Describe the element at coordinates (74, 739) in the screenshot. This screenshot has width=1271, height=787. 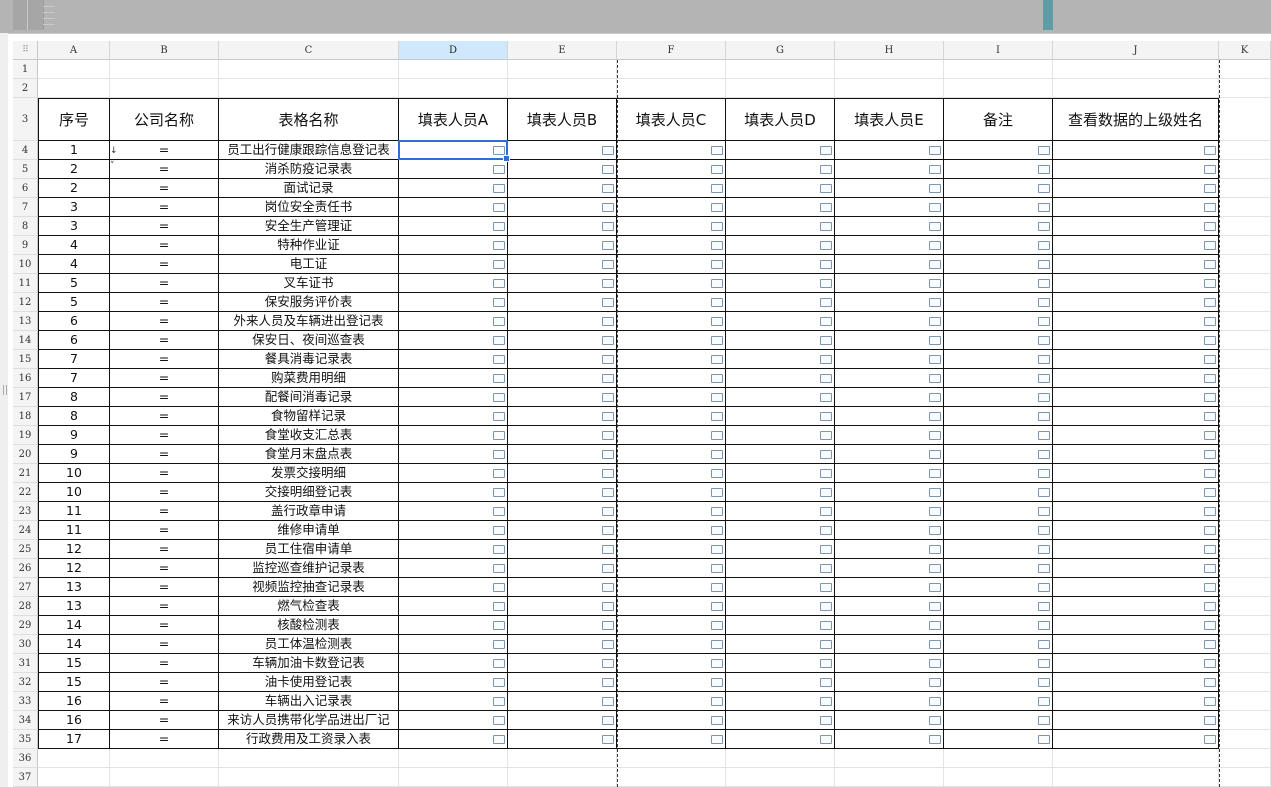
I see `seq-cell: 17` at that location.